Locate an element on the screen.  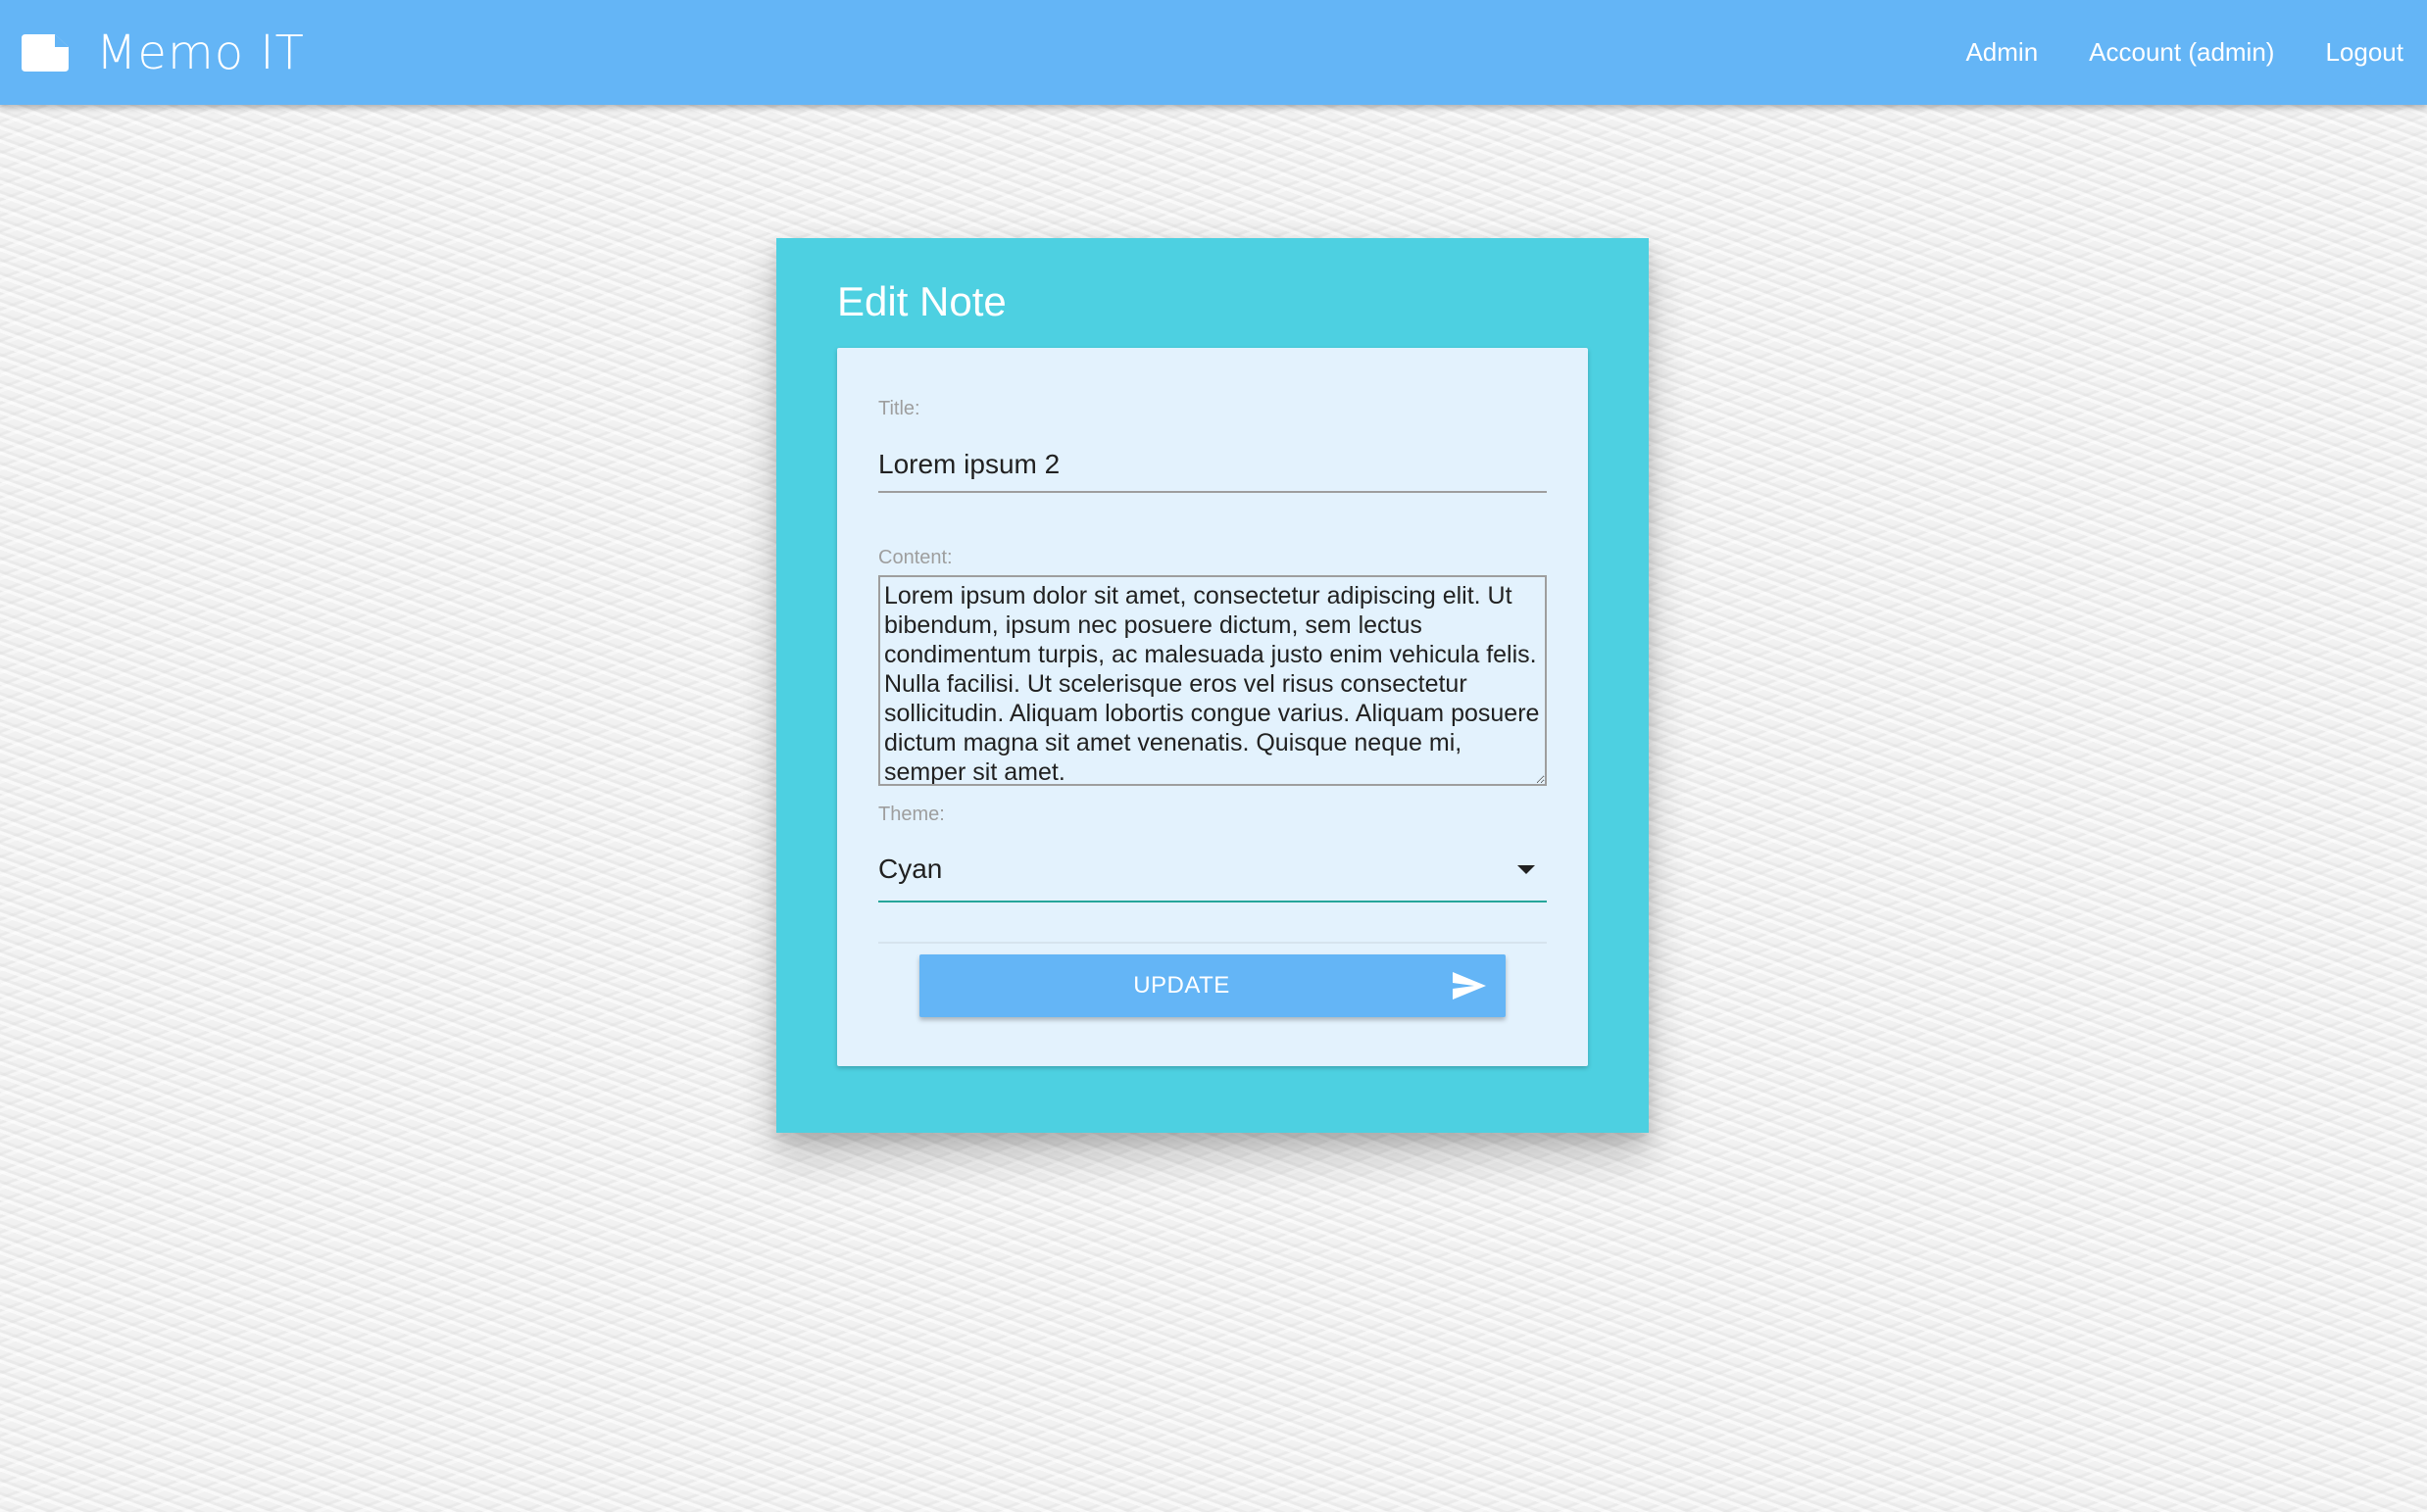
theme-select: Cyan is located at coordinates (1212, 869).